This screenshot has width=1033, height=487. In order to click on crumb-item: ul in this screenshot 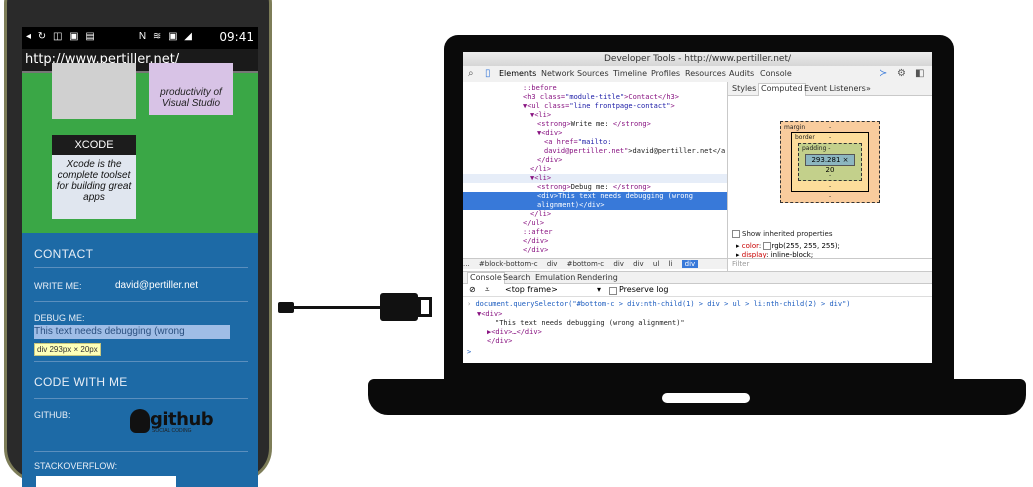, I will do `click(656, 264)`.